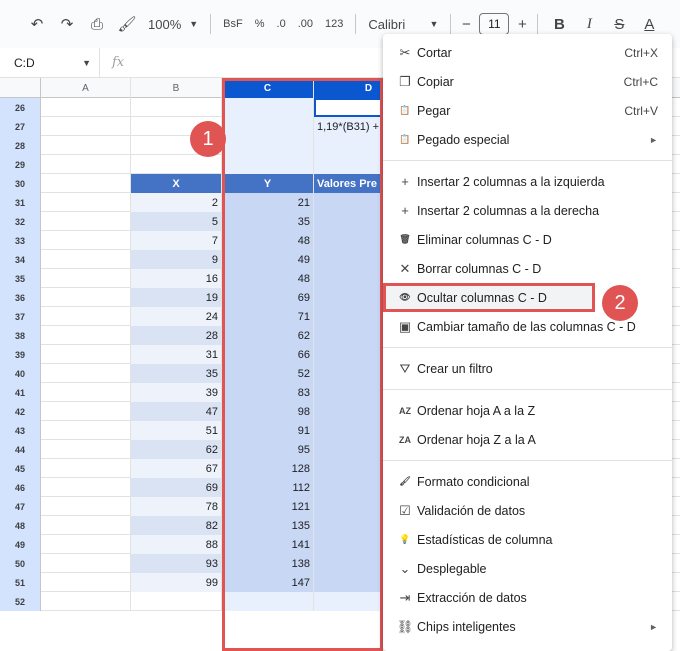  I want to click on row-header: 37, so click(20, 316).